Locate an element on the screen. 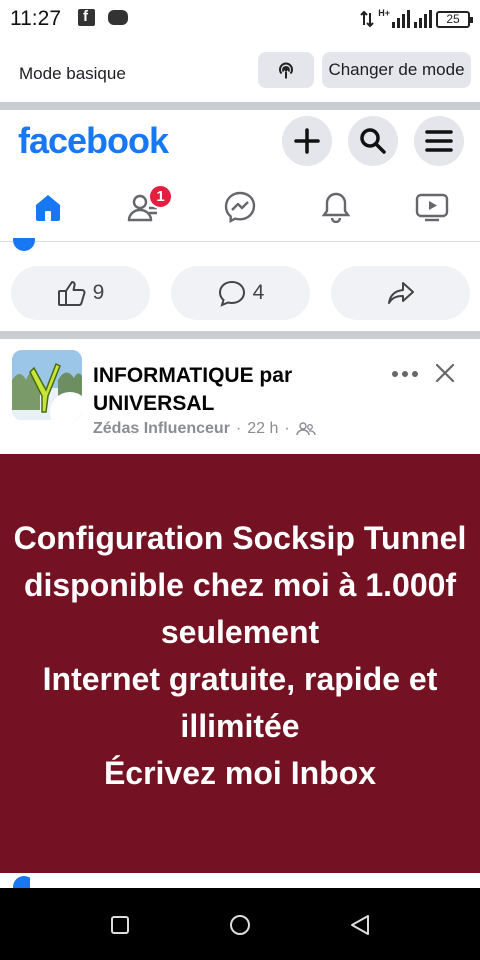 This screenshot has height=960, width=480. more-options-button is located at coordinates (405, 374).